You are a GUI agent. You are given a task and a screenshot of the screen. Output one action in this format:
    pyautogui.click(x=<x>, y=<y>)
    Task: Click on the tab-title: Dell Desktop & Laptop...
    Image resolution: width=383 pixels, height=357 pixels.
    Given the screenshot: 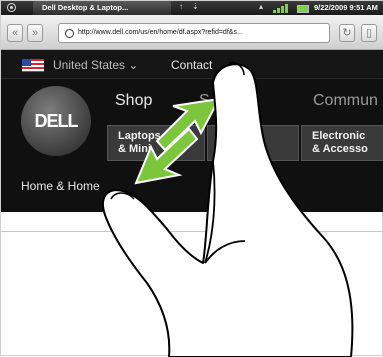 What is the action you would take?
    pyautogui.click(x=85, y=7)
    